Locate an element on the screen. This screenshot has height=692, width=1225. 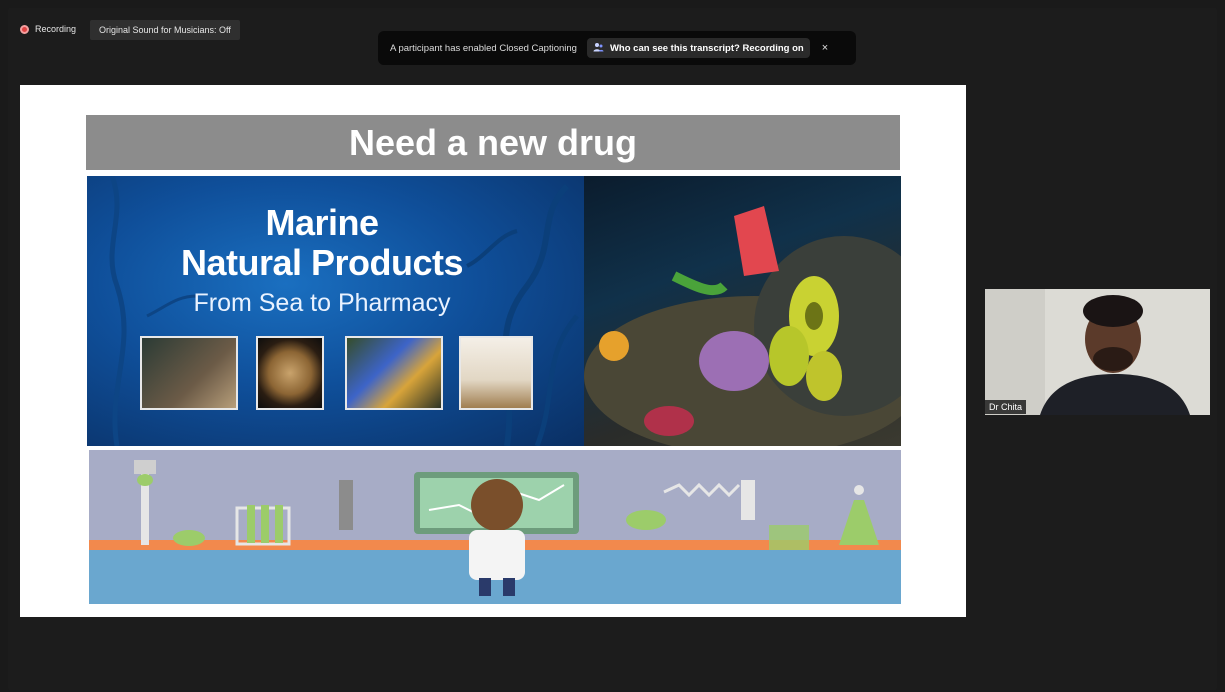
participant-video-tile: Dr Chita is located at coordinates (1097, 352).